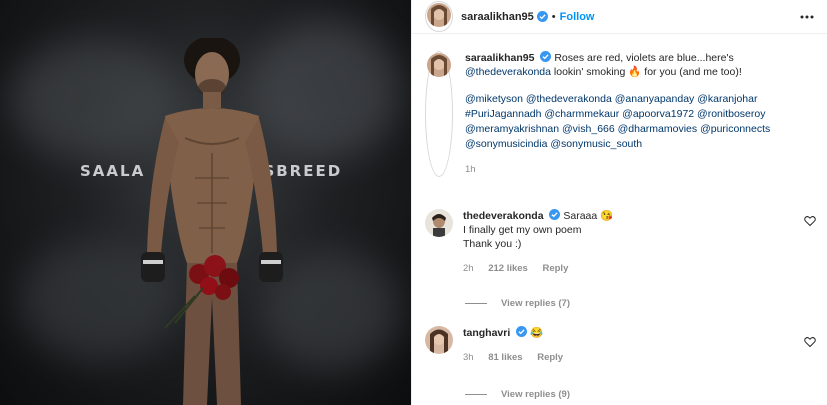 This screenshot has width=827, height=405. I want to click on caption-mention: @thedeverakonda, so click(508, 72).